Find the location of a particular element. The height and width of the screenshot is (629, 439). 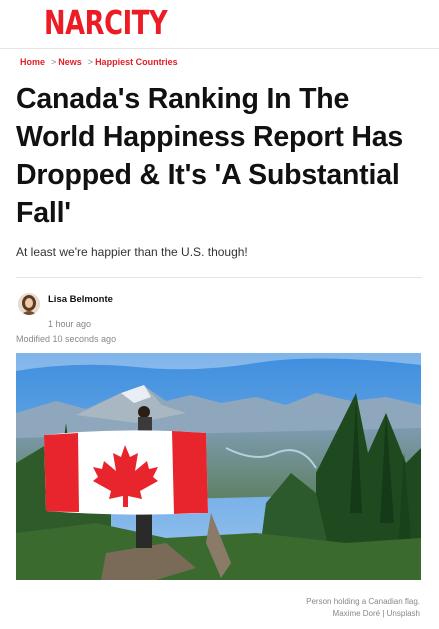

content-divider is located at coordinates (219, 277).